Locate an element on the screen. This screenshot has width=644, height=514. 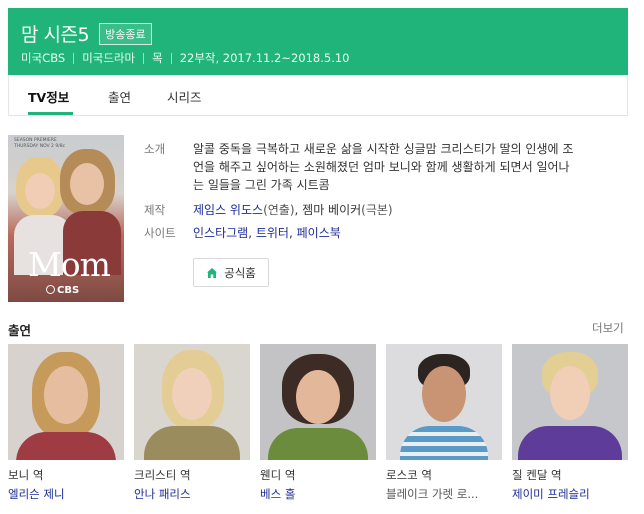
official-home-button: 공식홈 is located at coordinates (231, 272).